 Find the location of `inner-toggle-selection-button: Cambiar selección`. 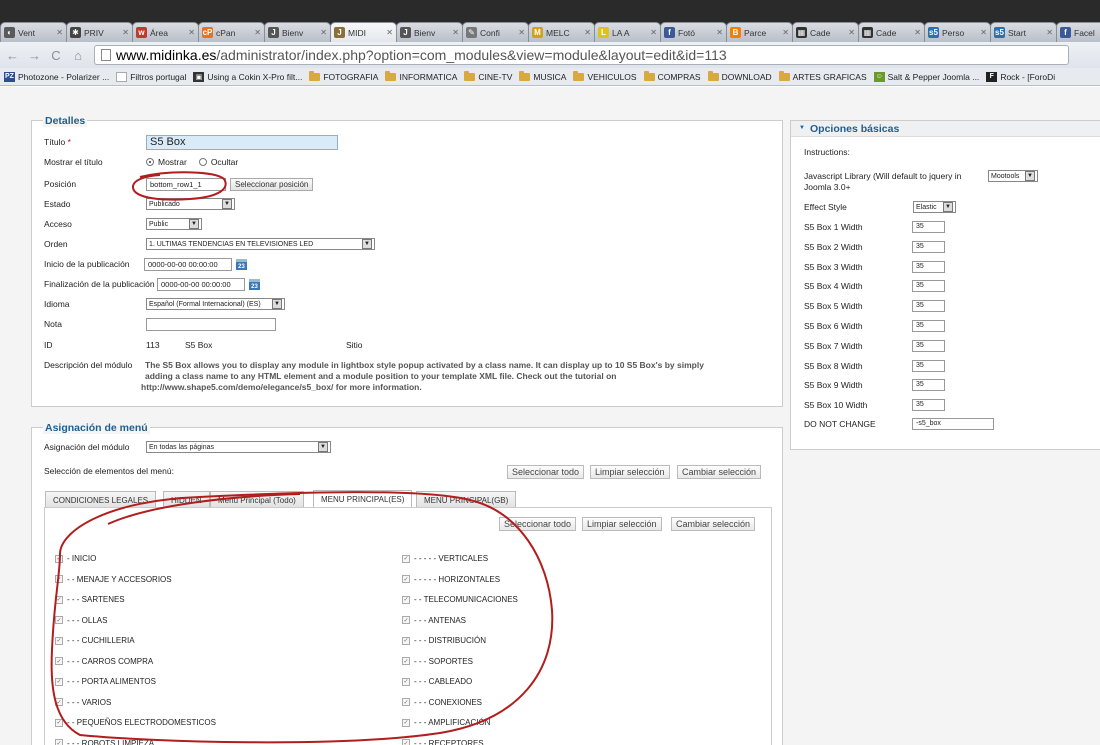

inner-toggle-selection-button: Cambiar selección is located at coordinates (713, 524).